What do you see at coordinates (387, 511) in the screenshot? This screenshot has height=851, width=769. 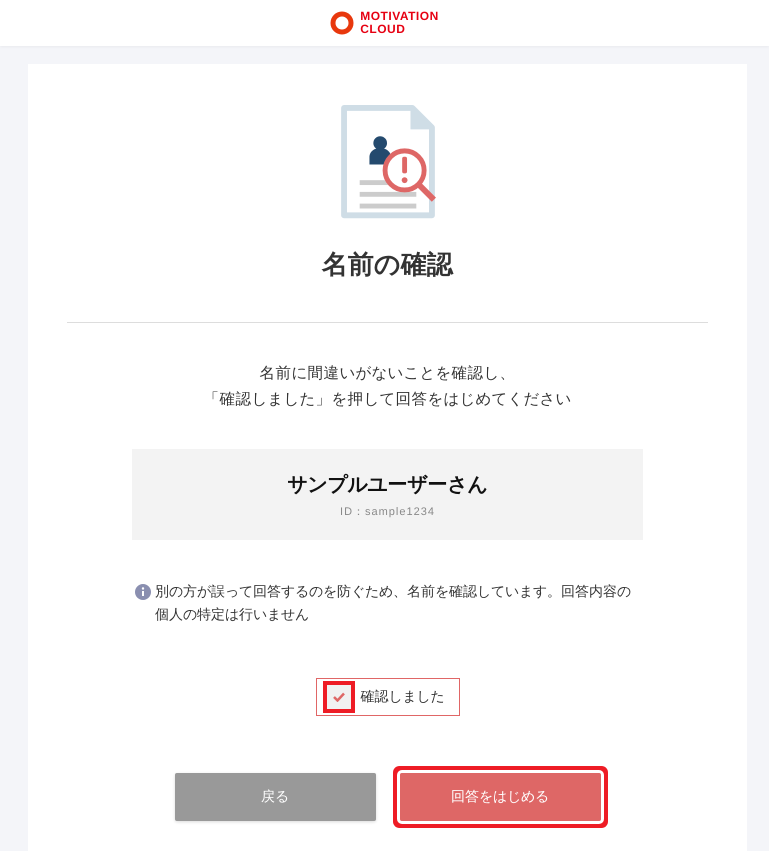 I see `user-id: ID：sample1234` at bounding box center [387, 511].